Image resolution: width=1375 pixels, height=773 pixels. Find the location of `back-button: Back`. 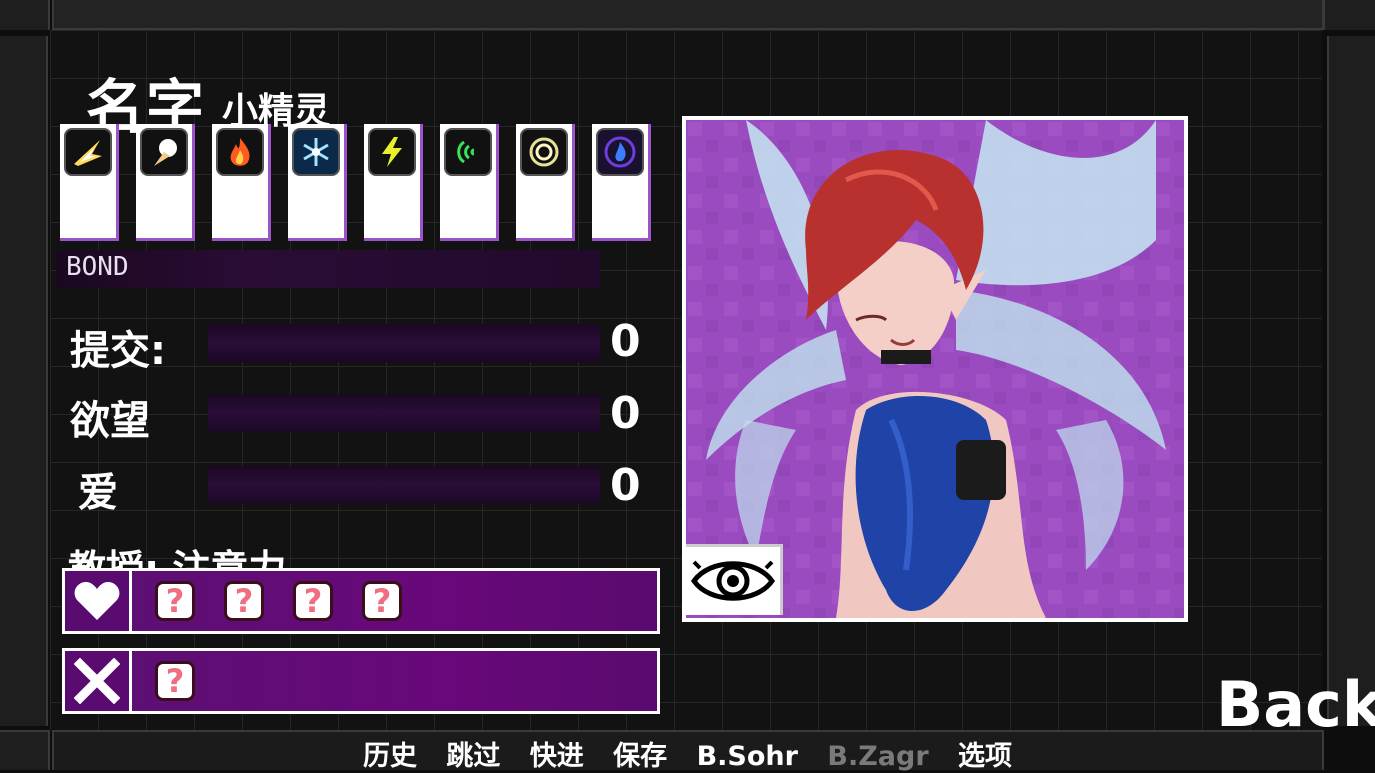

back-button: Back is located at coordinates (1295, 704).